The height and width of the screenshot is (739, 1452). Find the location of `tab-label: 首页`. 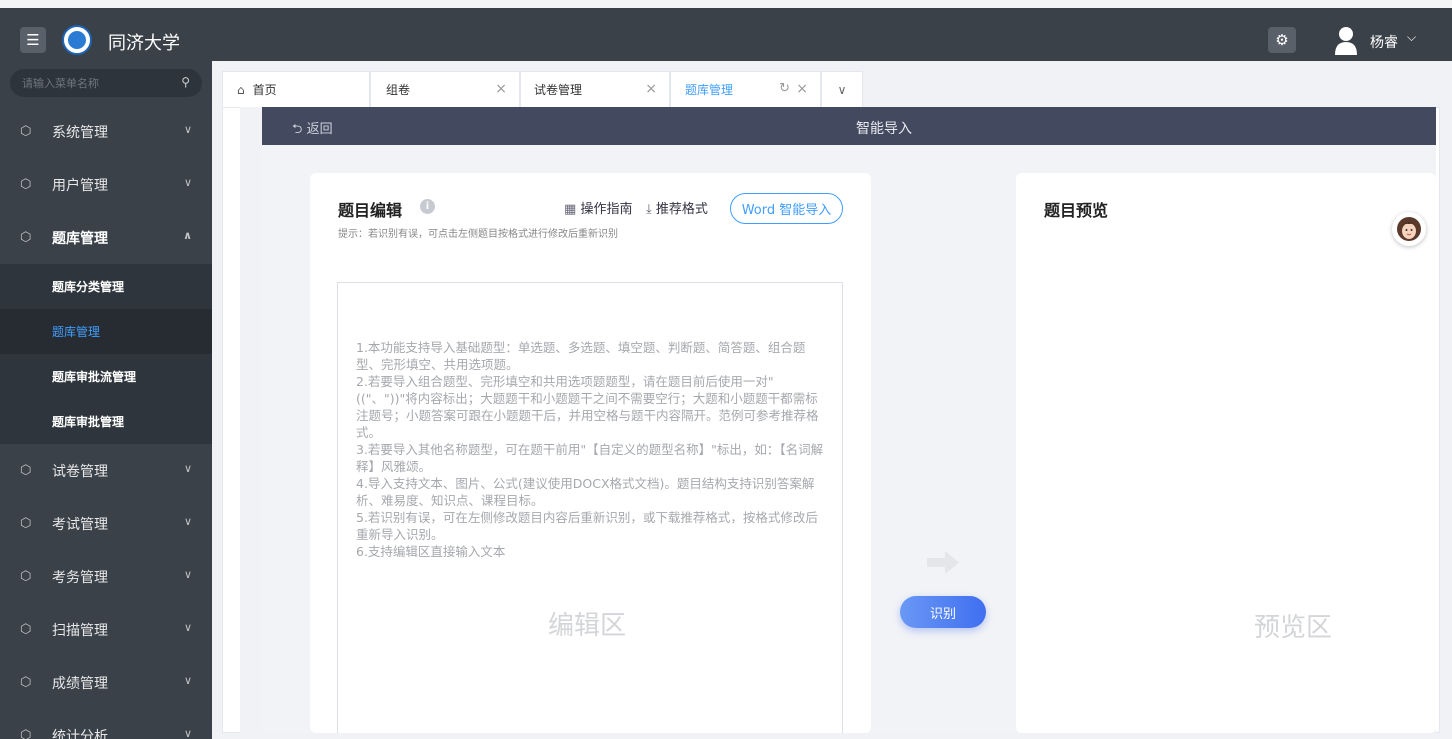

tab-label: 首页 is located at coordinates (264, 90).